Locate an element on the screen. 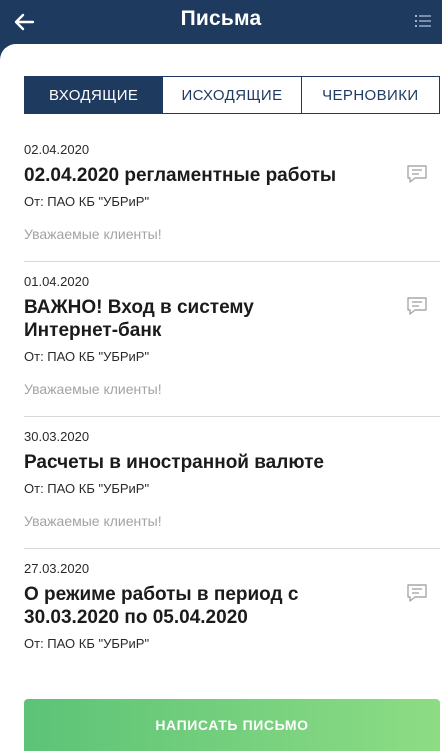 This screenshot has height=751, width=442. message-date: 02.04.2020 is located at coordinates (57, 149).